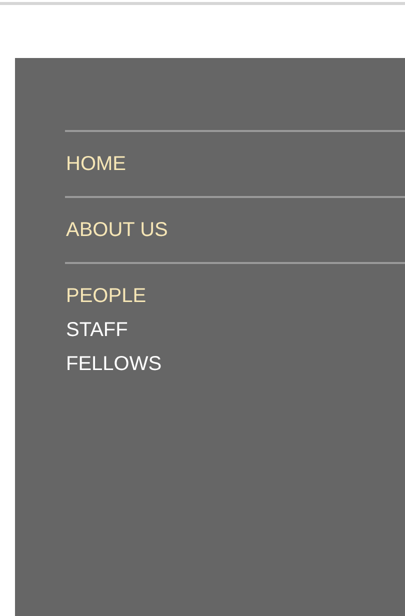 The height and width of the screenshot is (616, 405). Describe the element at coordinates (96, 164) in the screenshot. I see `menu-link: HOME` at that location.